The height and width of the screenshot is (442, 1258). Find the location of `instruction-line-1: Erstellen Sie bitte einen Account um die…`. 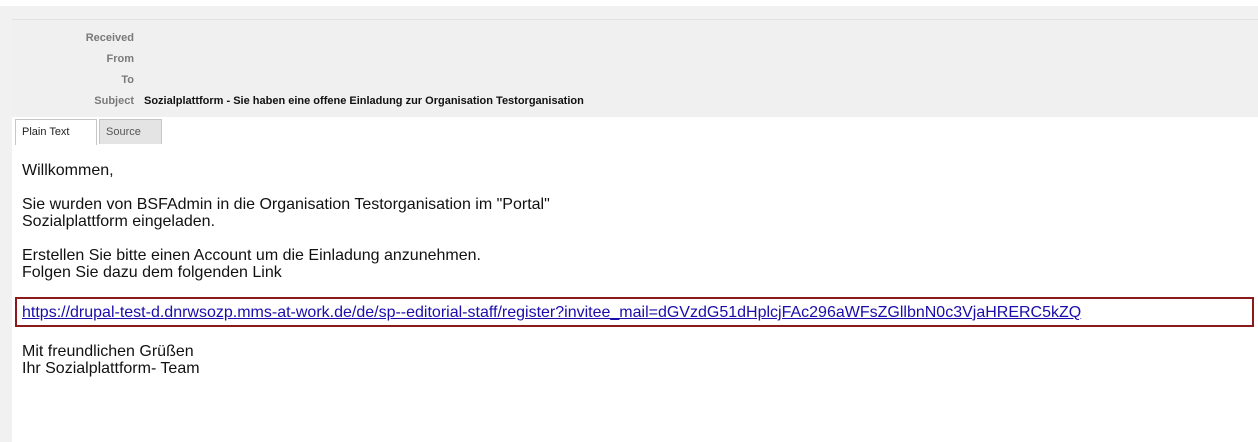

instruction-line-1: Erstellen Sie bitte einen Account um die… is located at coordinates (251, 255).